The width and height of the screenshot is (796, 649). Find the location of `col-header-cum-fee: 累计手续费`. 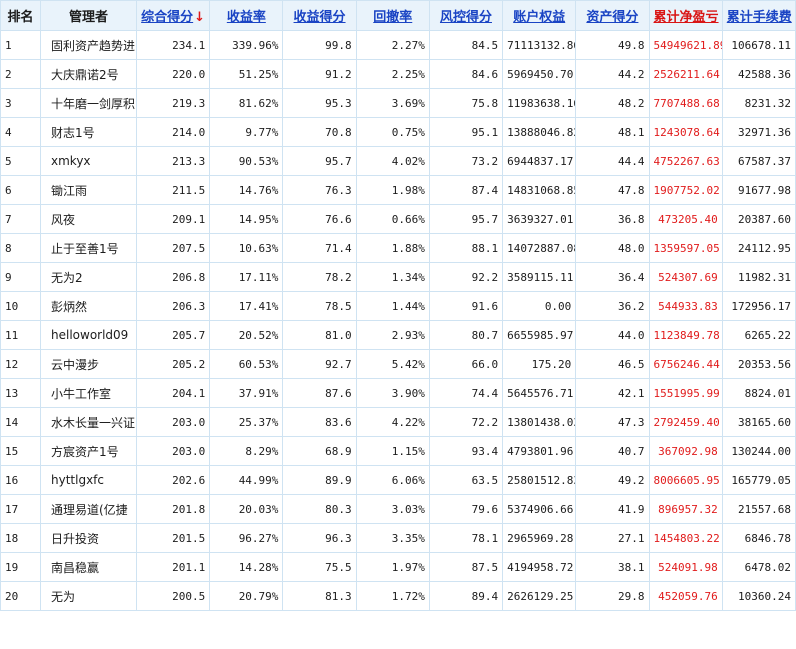

col-header-cum-fee: 累计手续费 is located at coordinates (758, 15).